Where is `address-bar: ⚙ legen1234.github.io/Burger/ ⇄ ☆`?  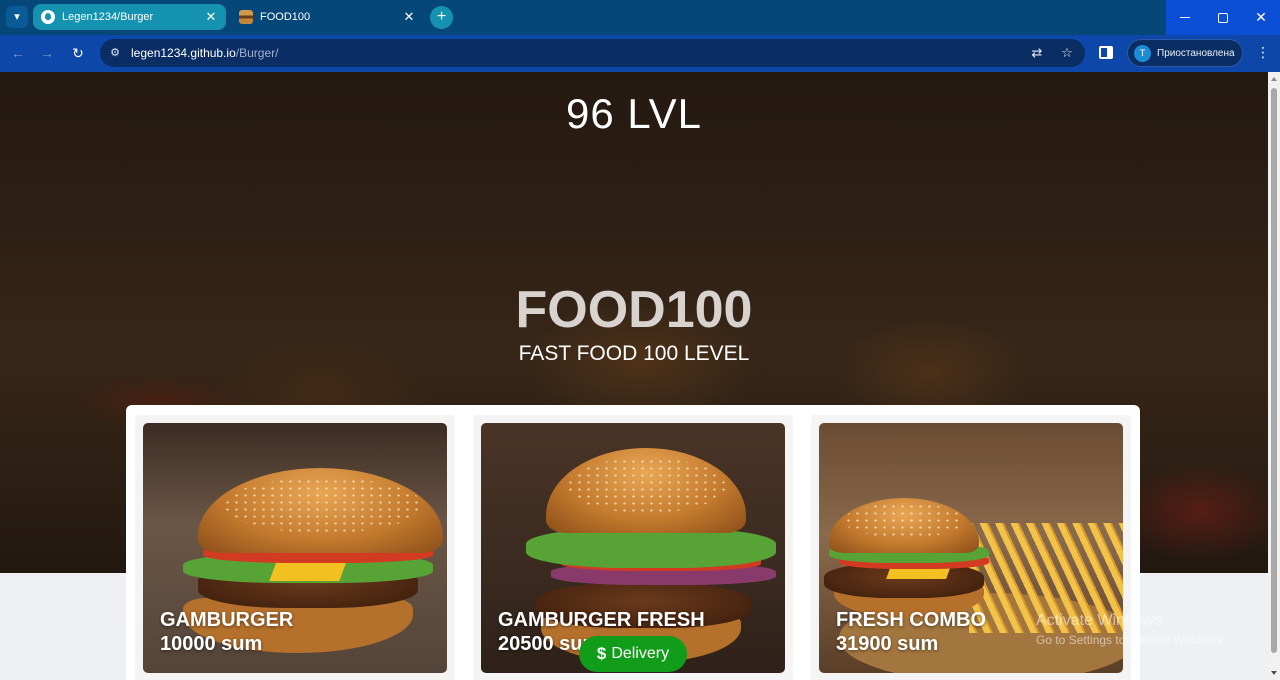
address-bar: ⚙ legen1234.github.io/Burger/ ⇄ ☆ is located at coordinates (592, 53).